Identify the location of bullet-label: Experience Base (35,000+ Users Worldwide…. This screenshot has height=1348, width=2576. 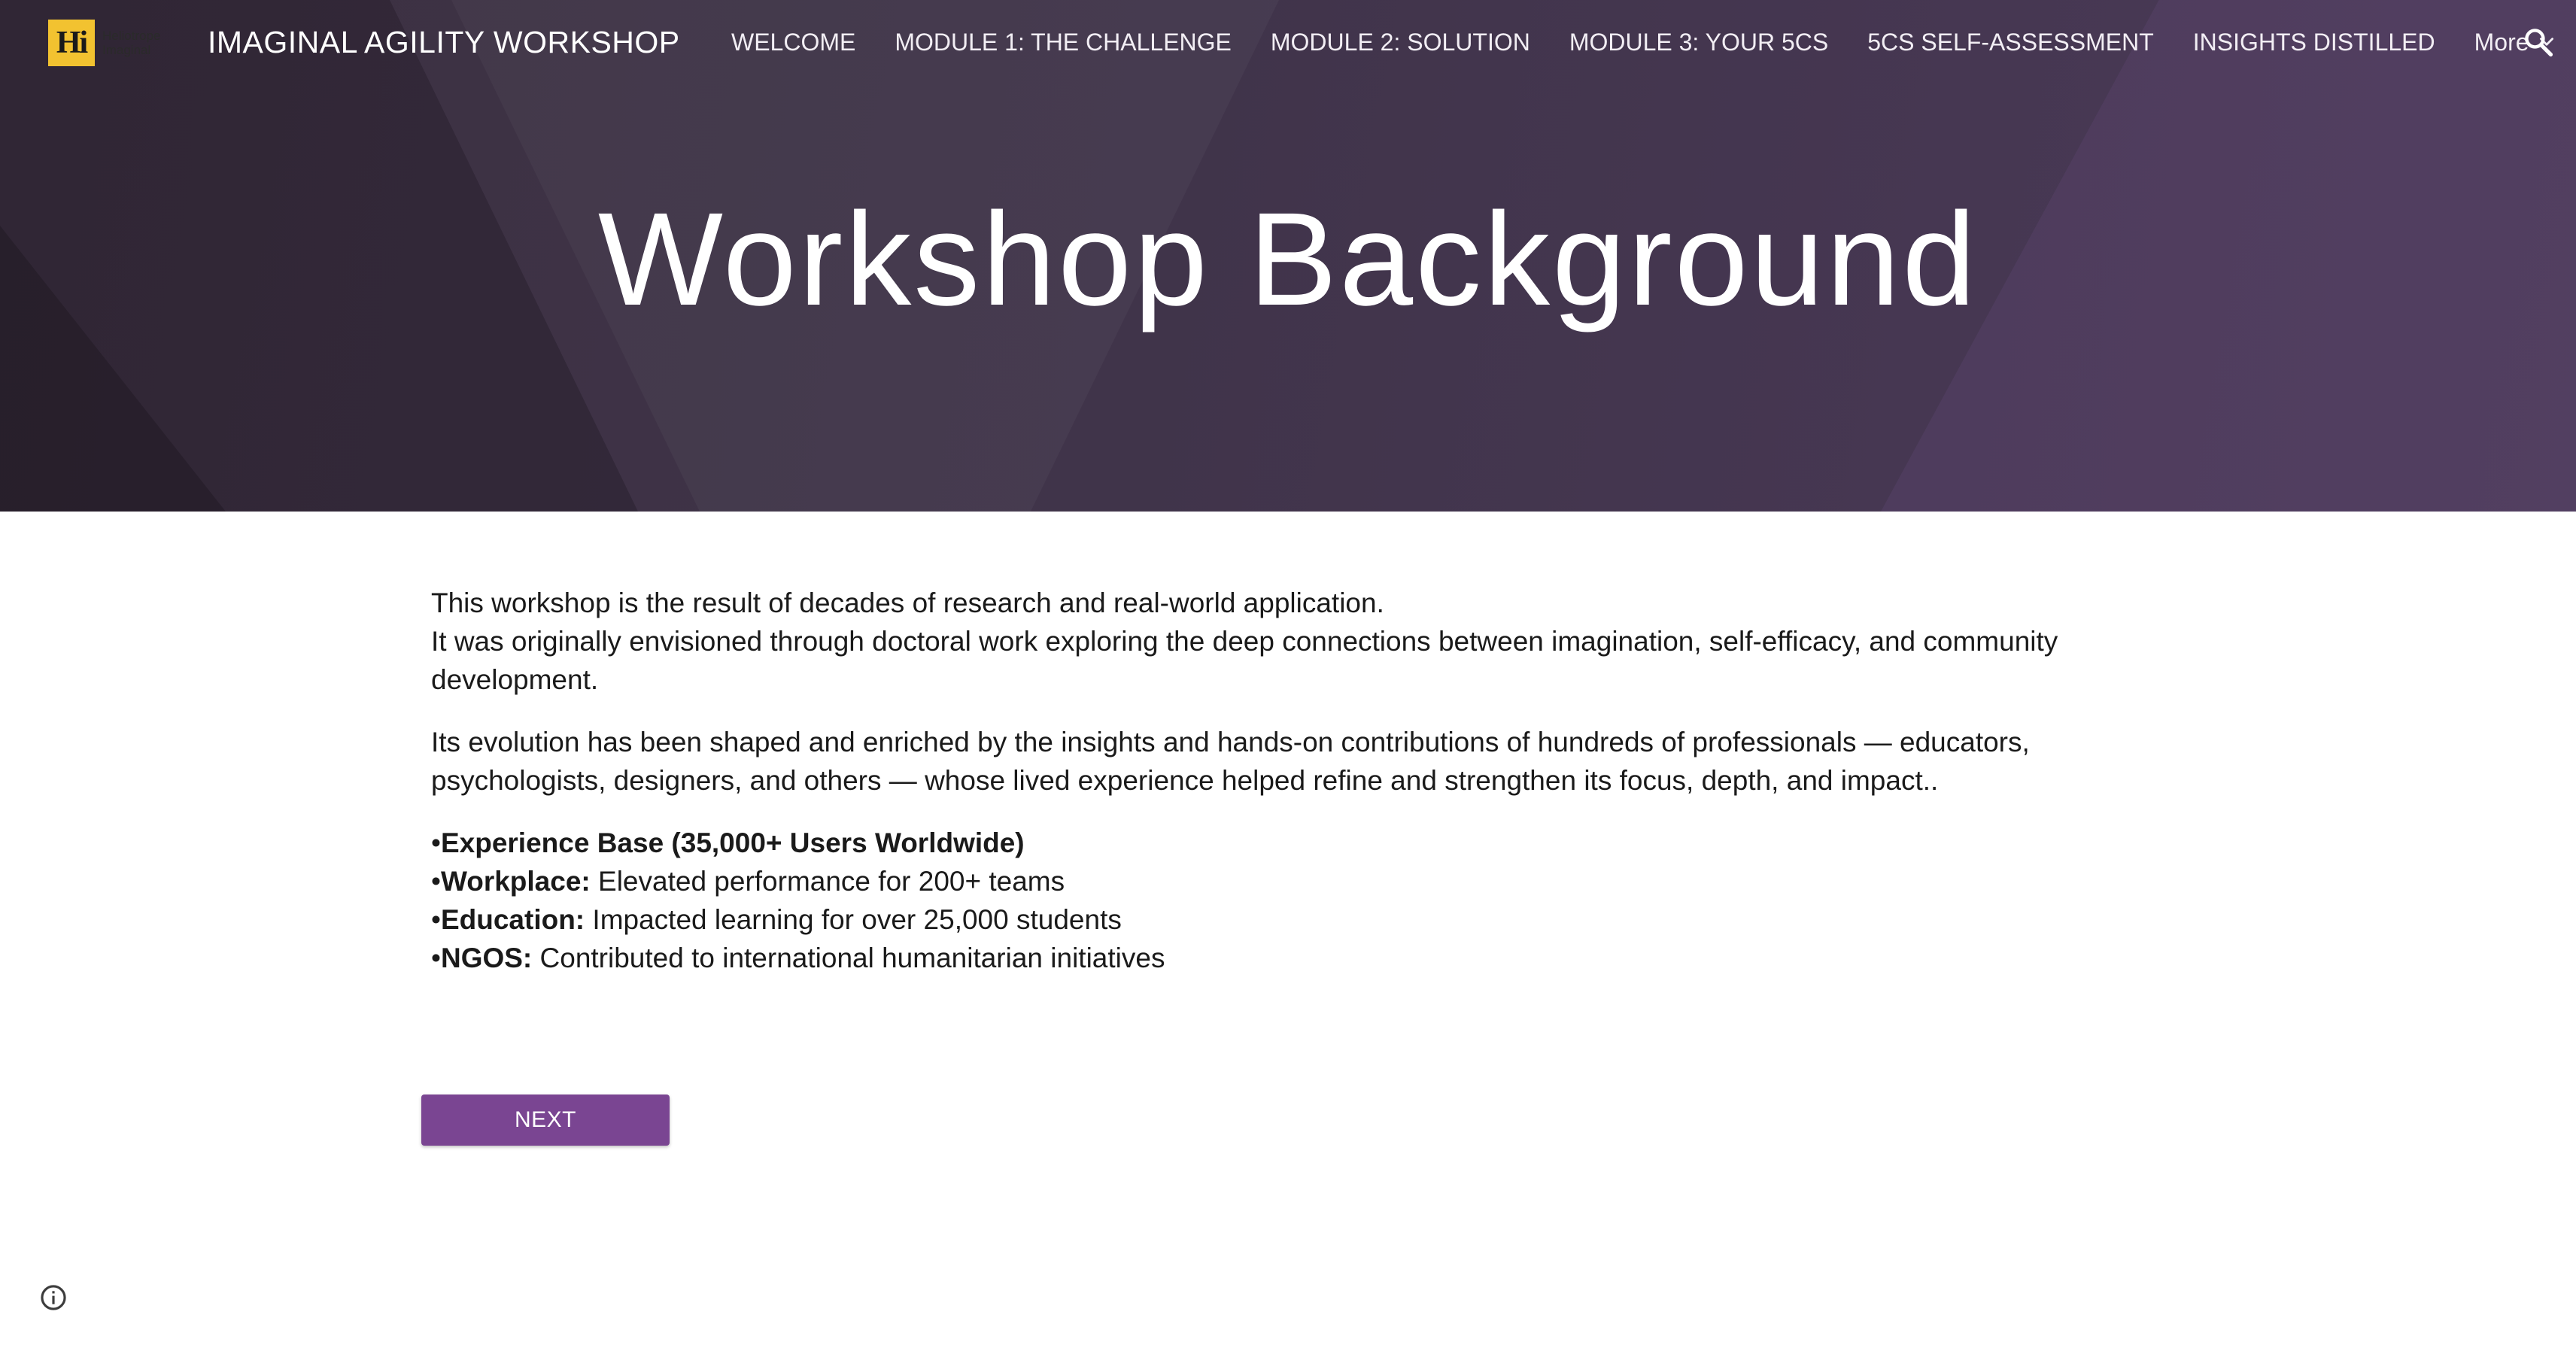
(732, 842).